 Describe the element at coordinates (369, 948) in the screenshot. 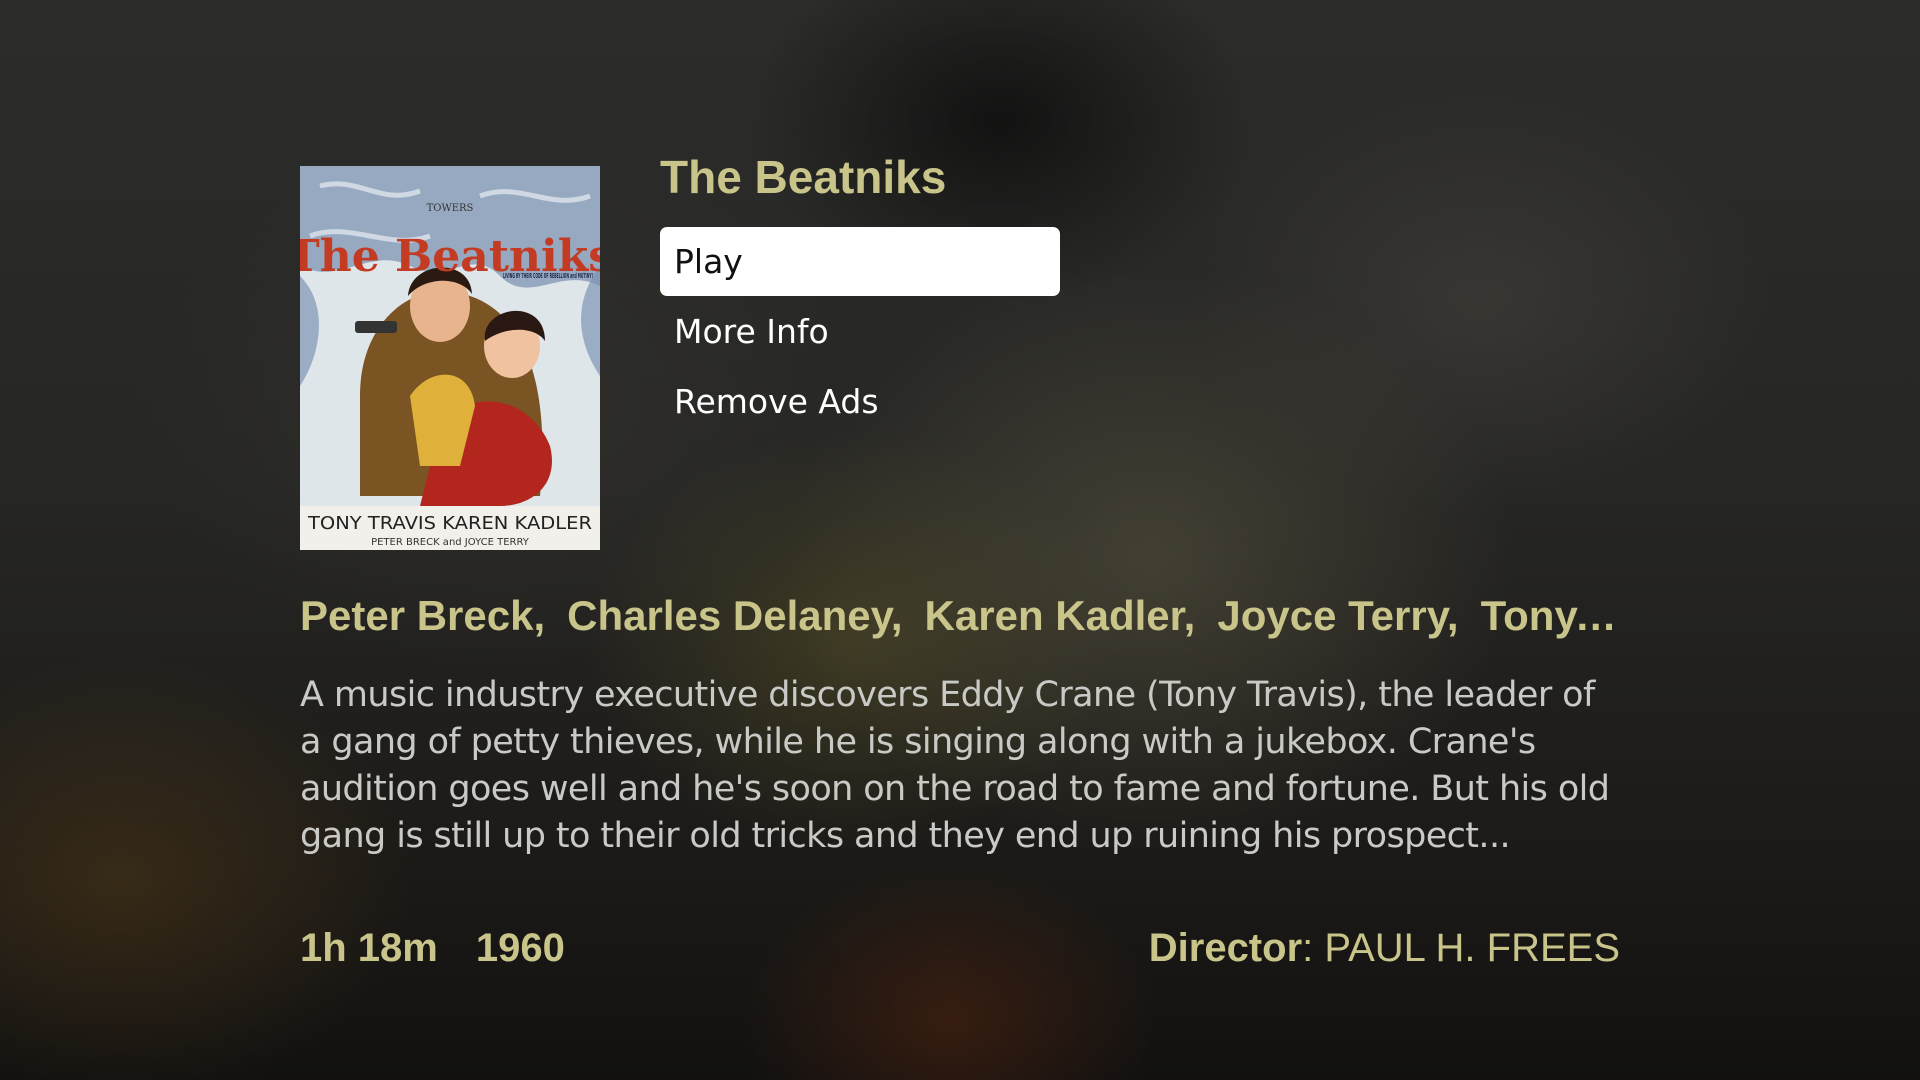

I see `movie-duration: 1h 18m` at that location.